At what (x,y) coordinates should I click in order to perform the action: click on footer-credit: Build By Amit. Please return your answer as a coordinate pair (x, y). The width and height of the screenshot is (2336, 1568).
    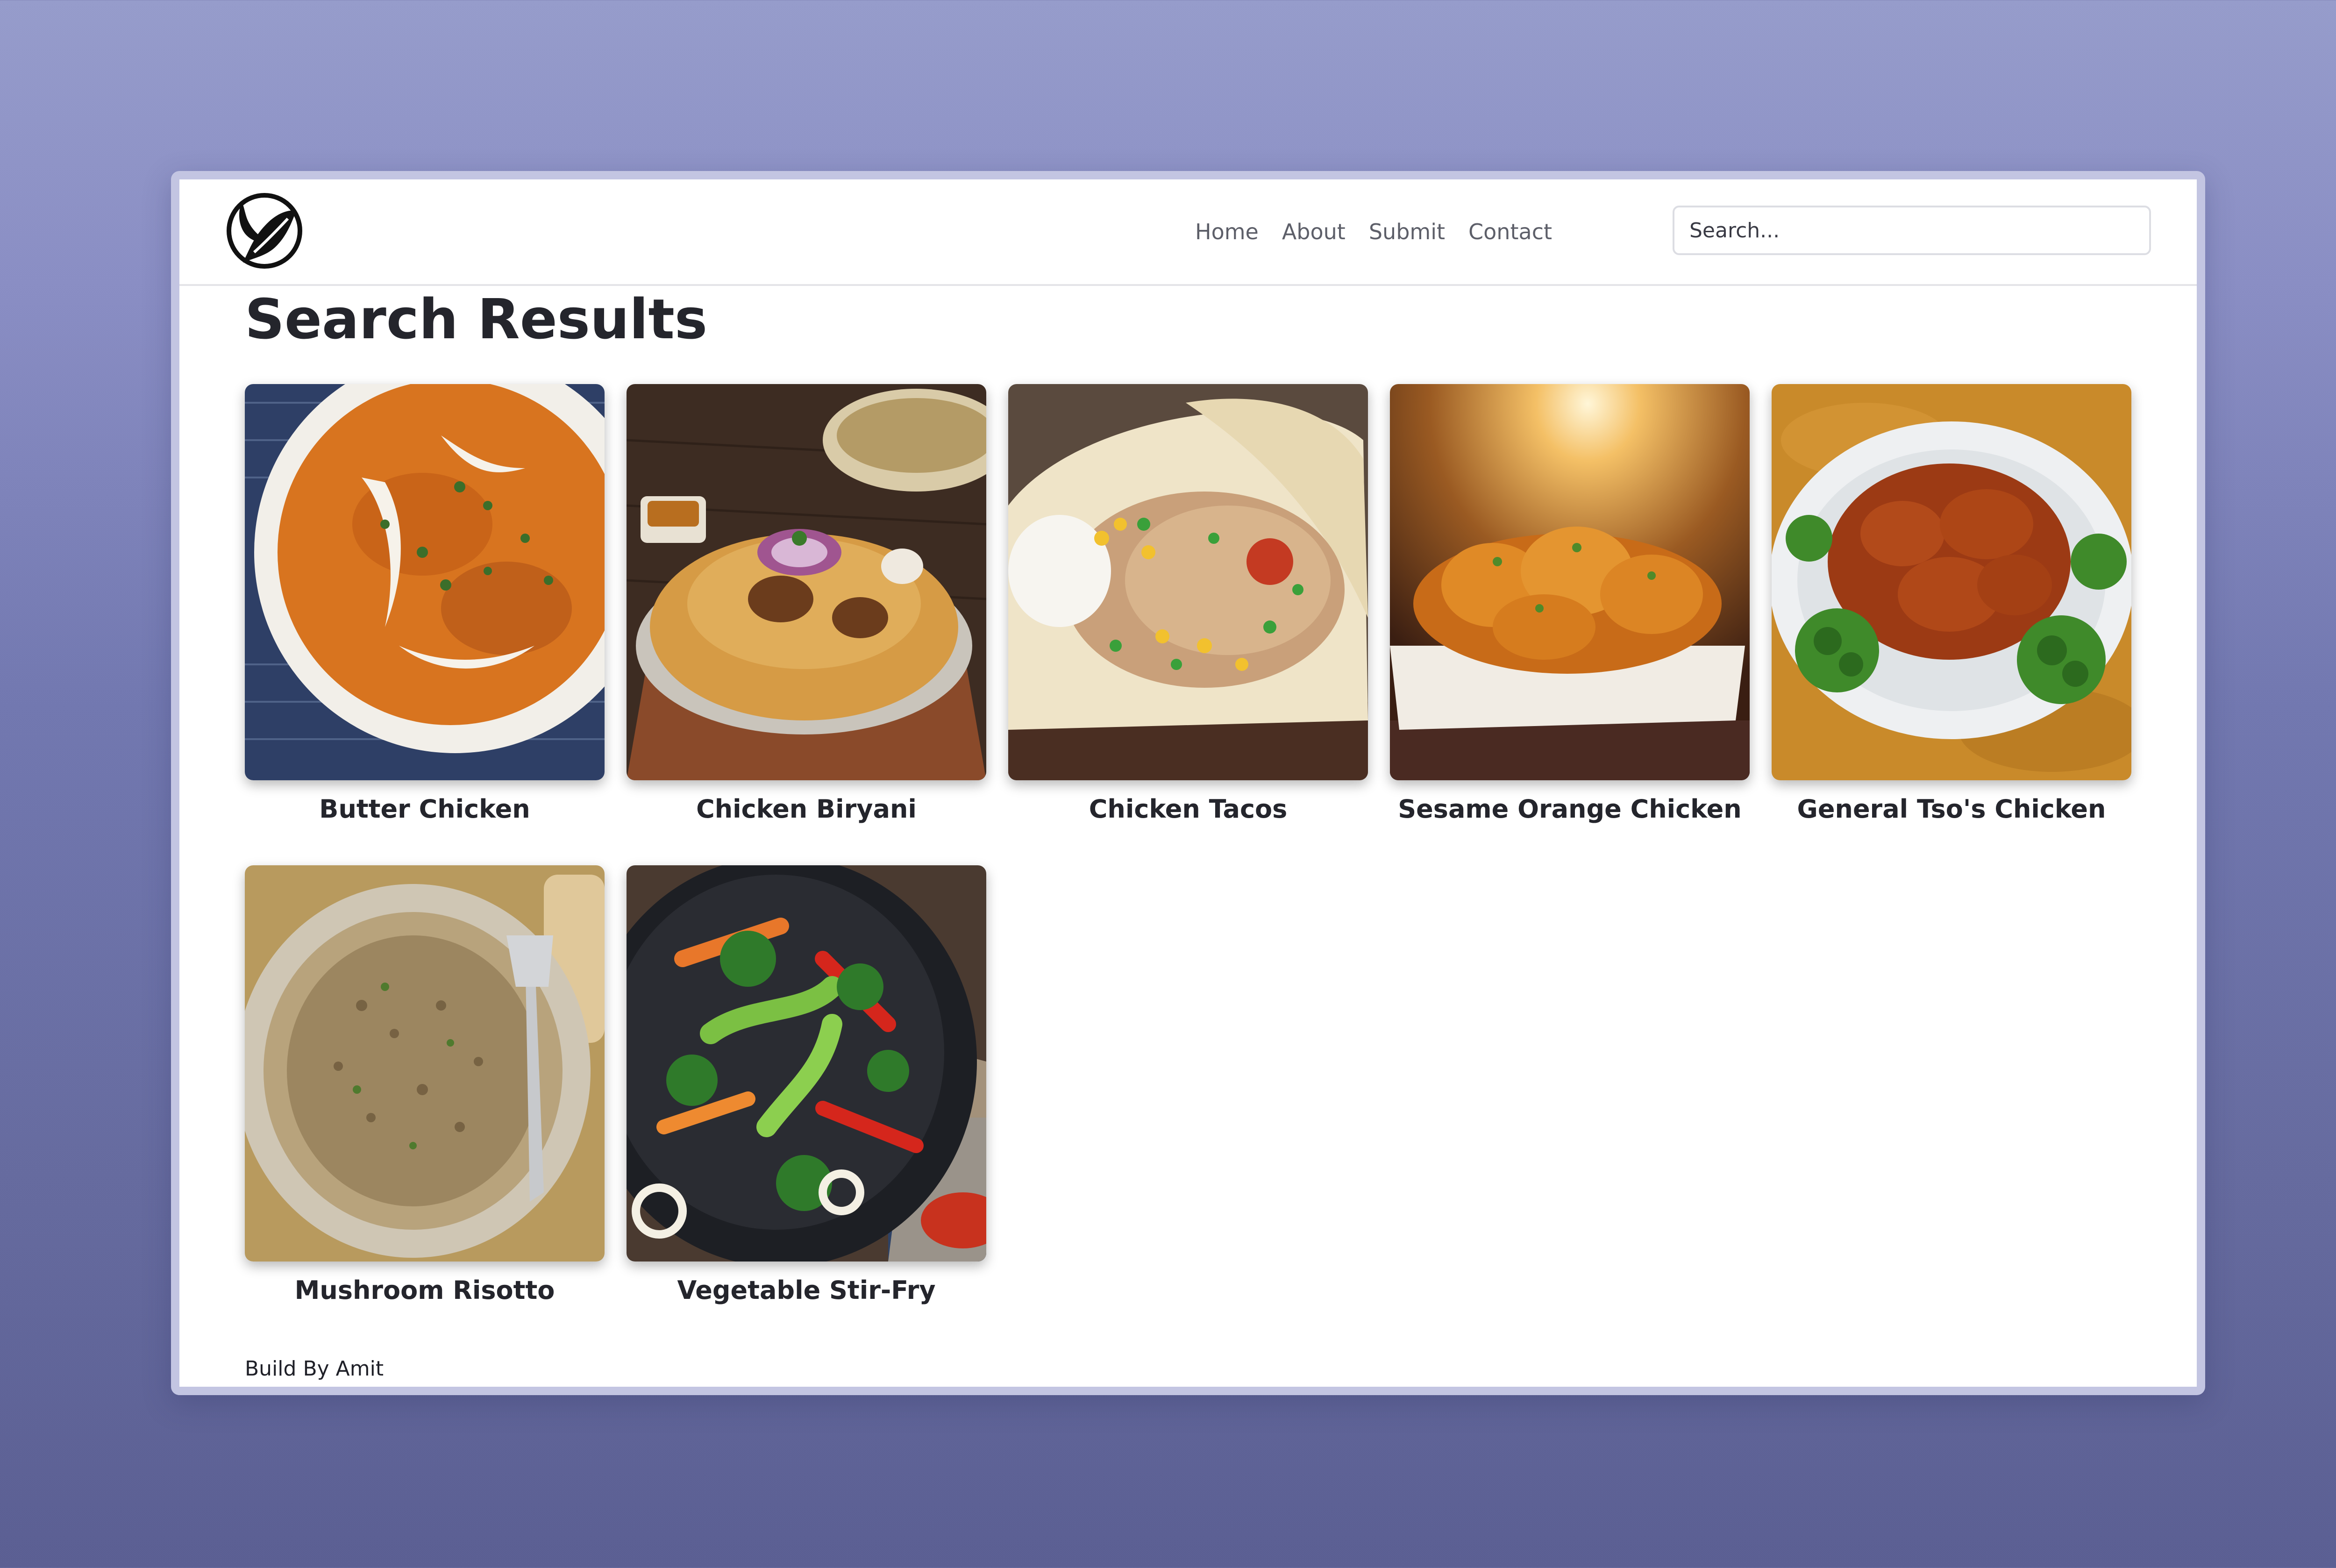
    Looking at the image, I should click on (314, 1369).